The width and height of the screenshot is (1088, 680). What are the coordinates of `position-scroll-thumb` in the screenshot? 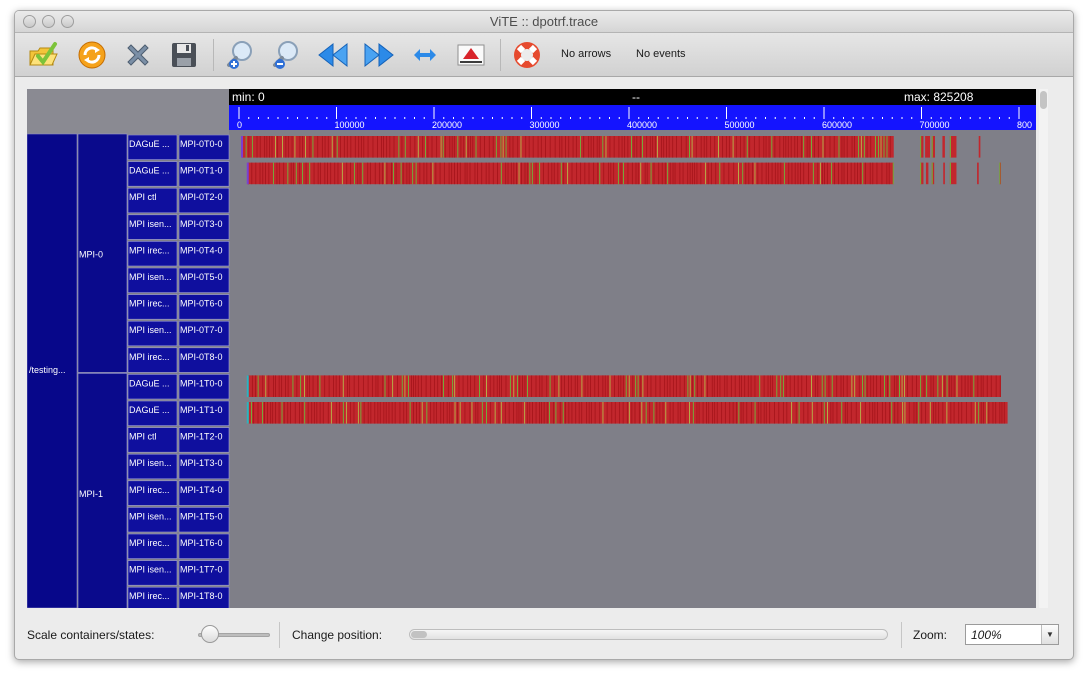 It's located at (419, 634).